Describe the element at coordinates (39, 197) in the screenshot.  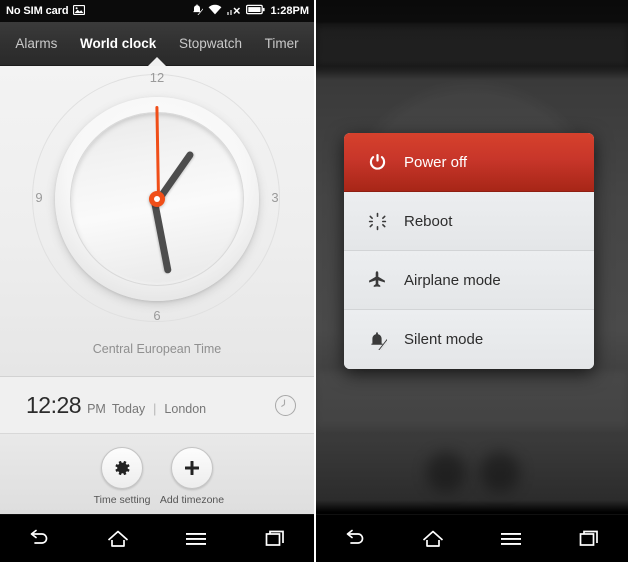
I see `clock-numeral-9: 9` at that location.